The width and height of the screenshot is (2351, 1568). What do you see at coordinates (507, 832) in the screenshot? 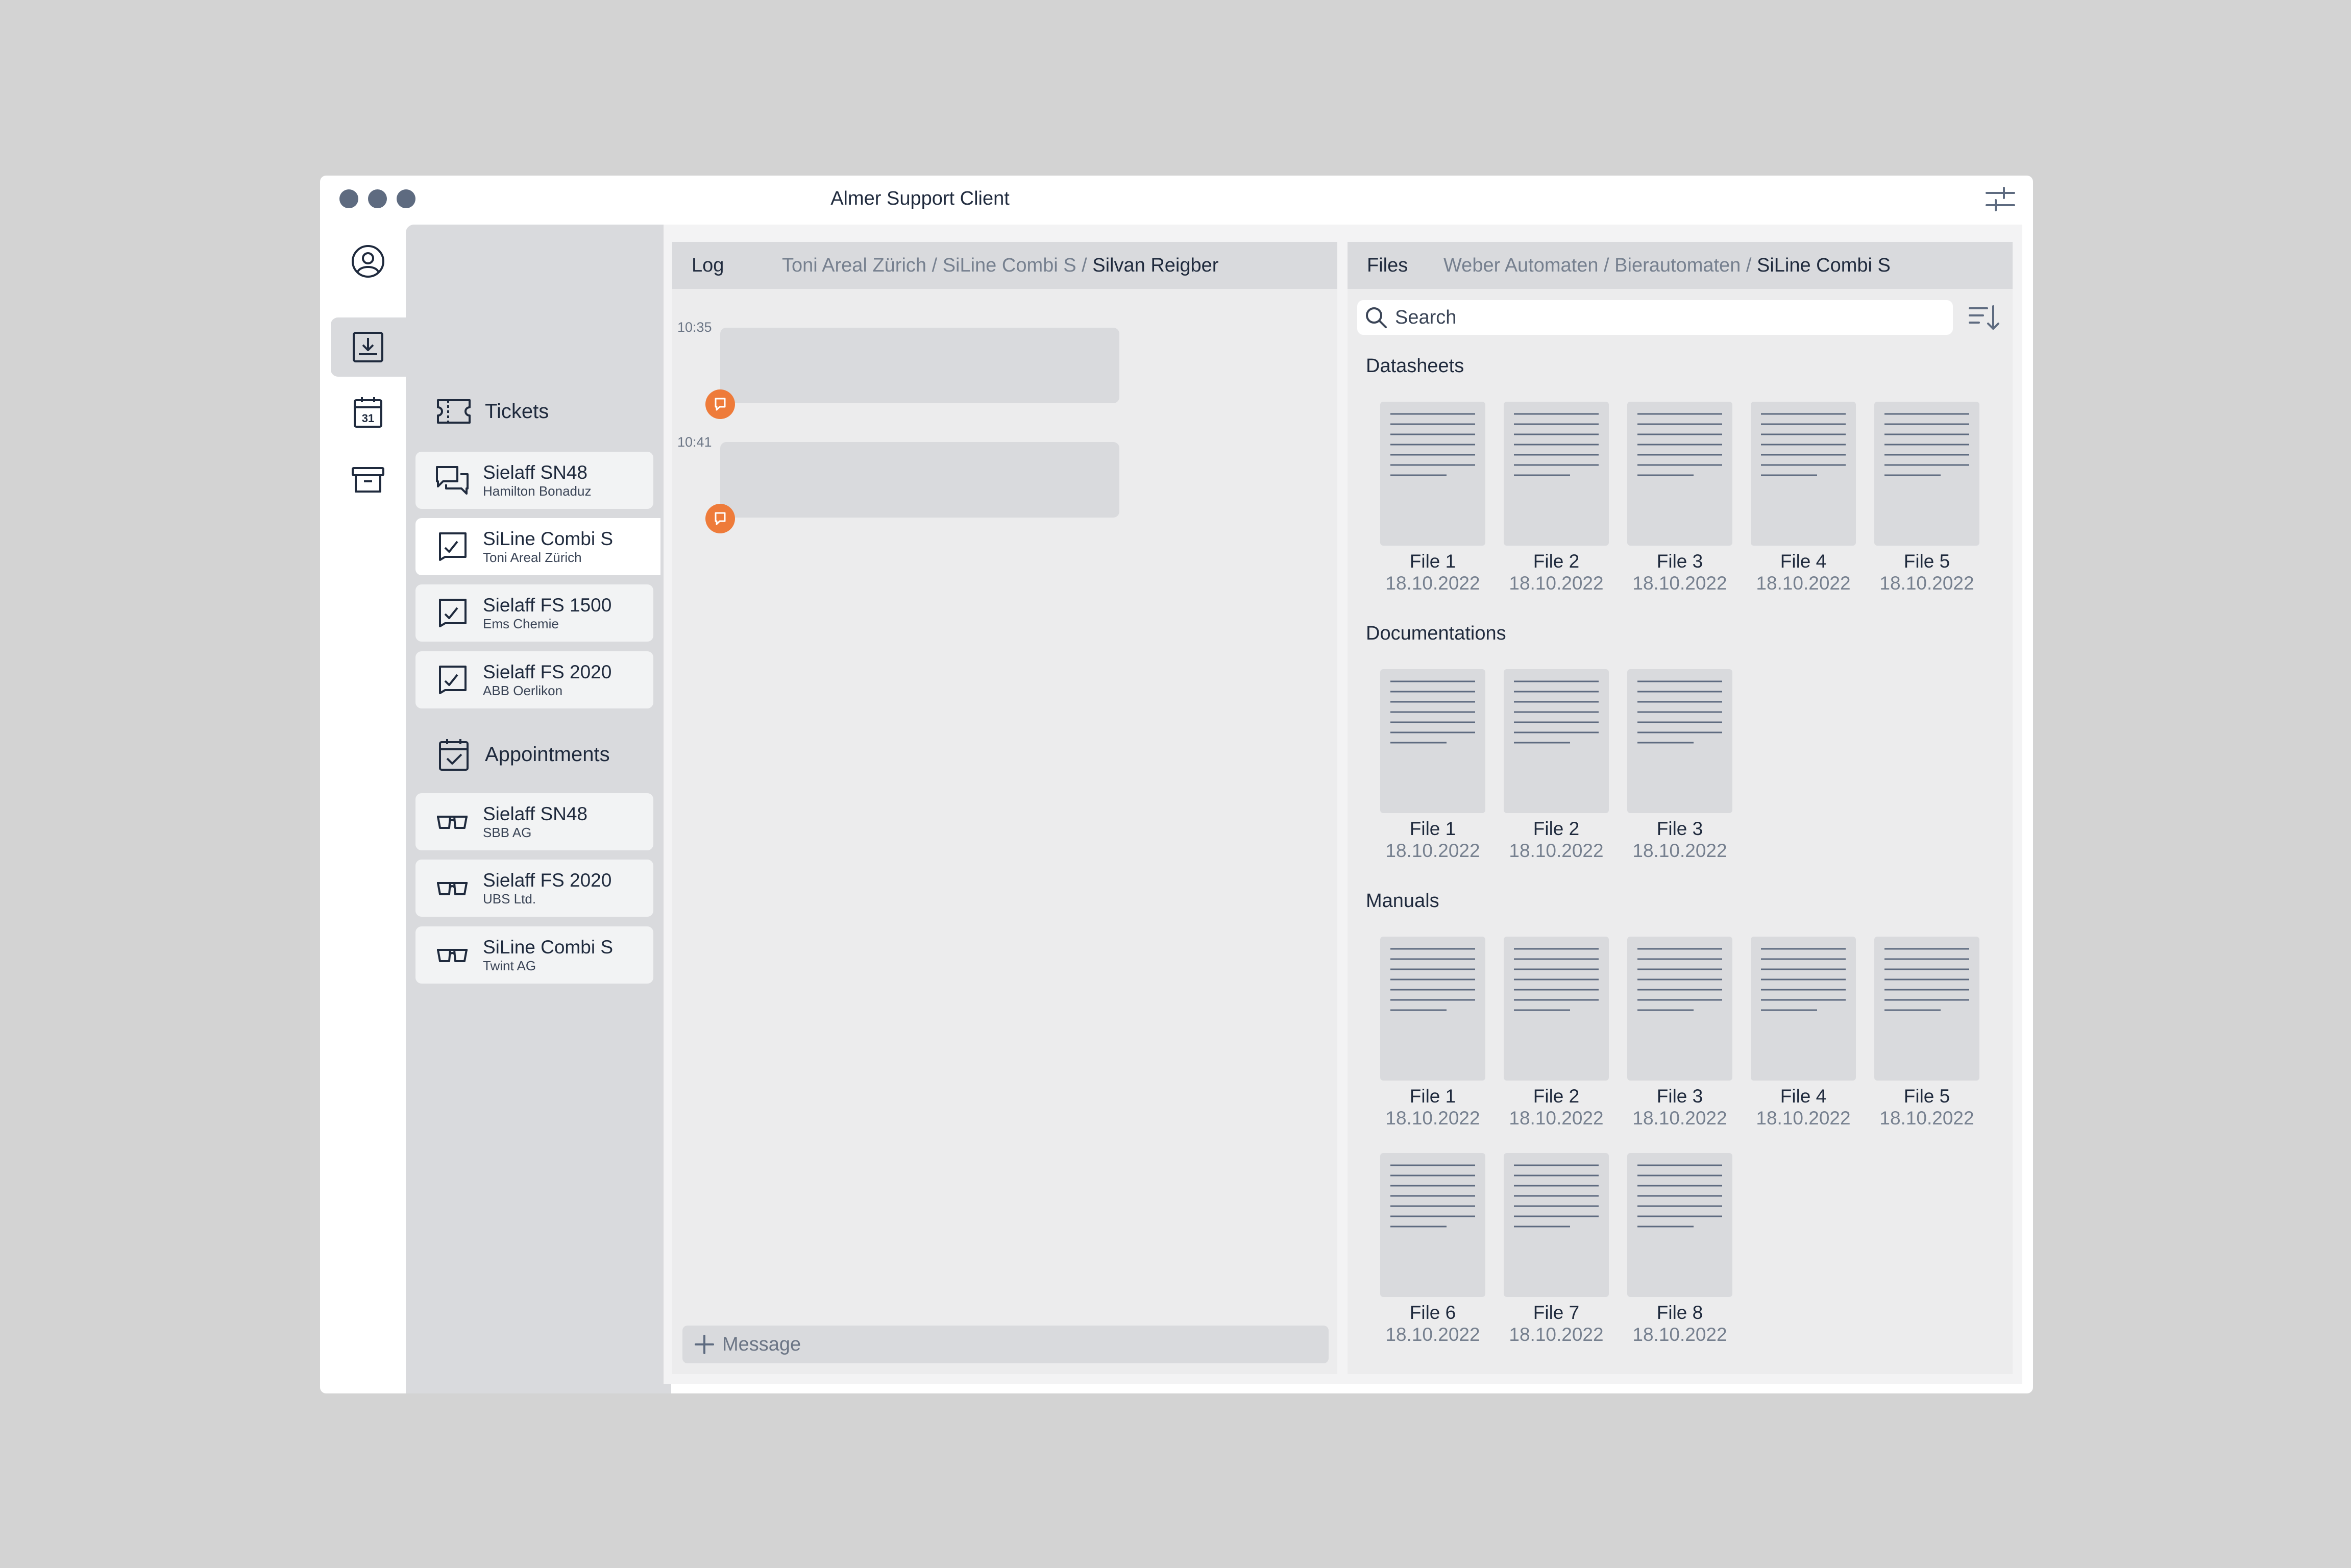
I see `appointment-subtitle: SBB AG` at bounding box center [507, 832].